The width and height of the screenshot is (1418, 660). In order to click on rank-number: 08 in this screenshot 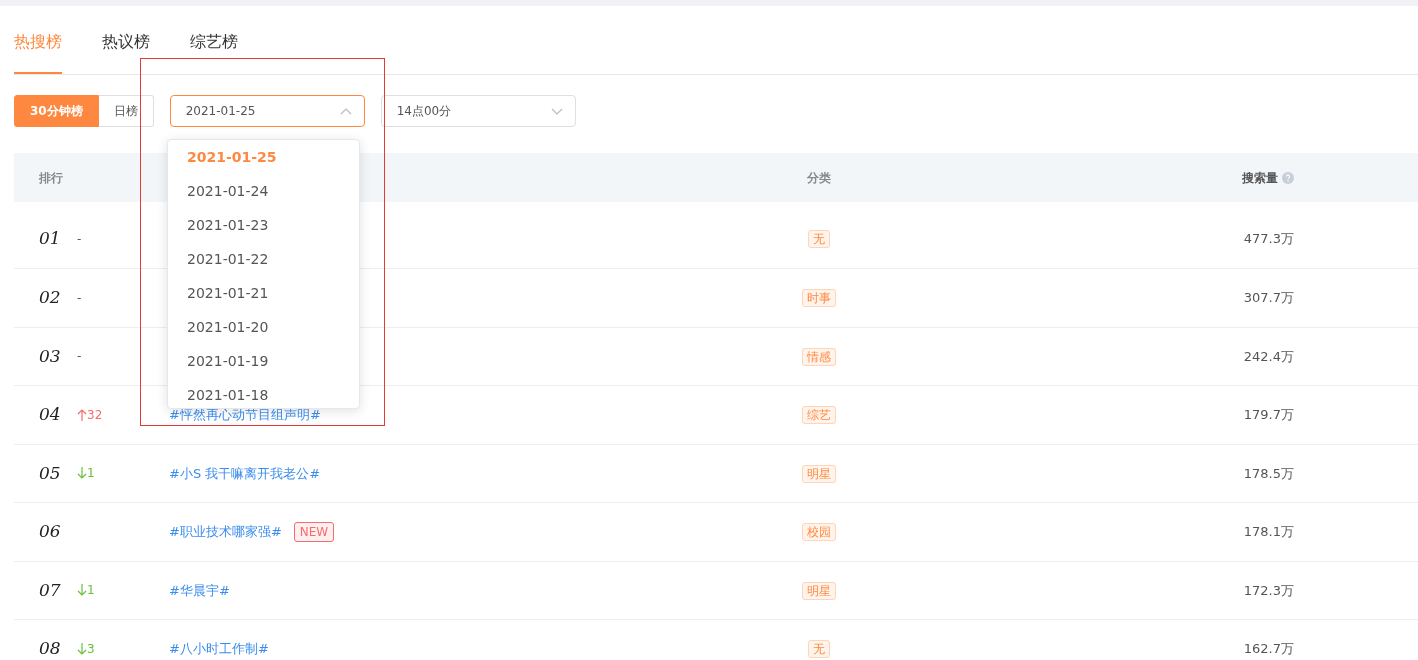, I will do `click(50, 648)`.